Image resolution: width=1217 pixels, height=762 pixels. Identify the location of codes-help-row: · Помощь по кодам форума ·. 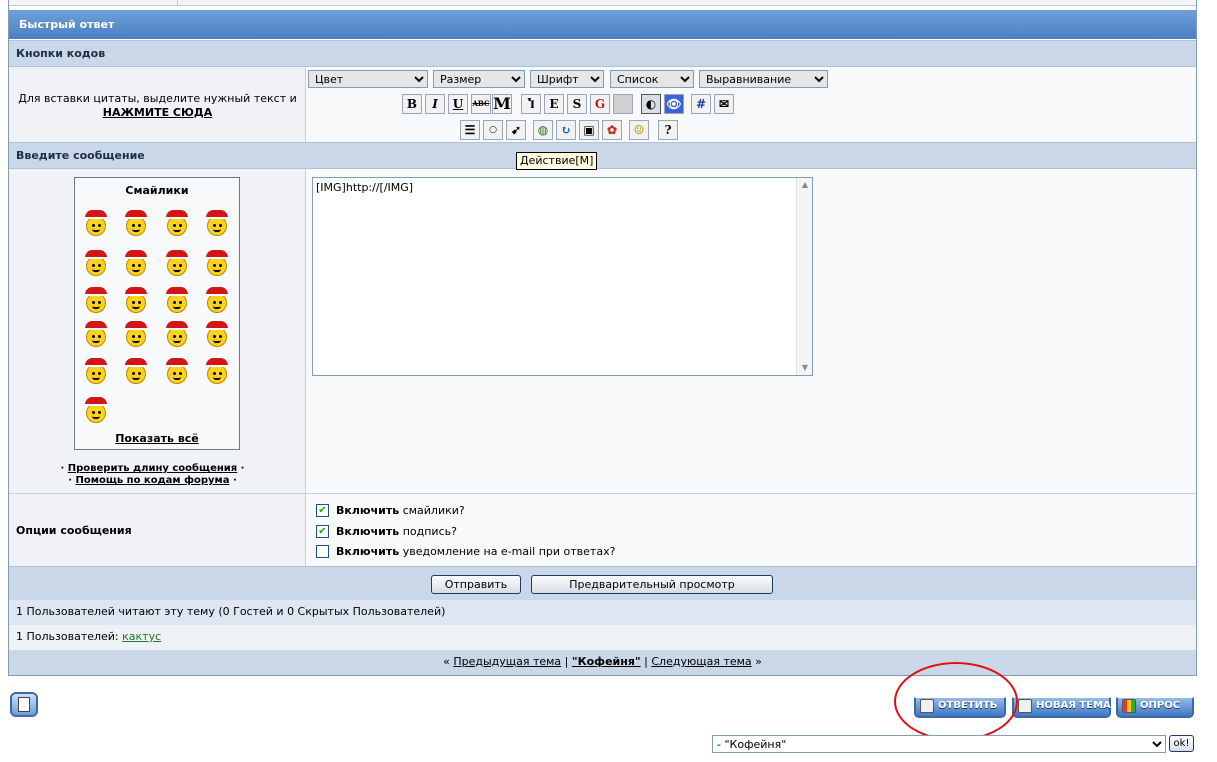
(152, 480).